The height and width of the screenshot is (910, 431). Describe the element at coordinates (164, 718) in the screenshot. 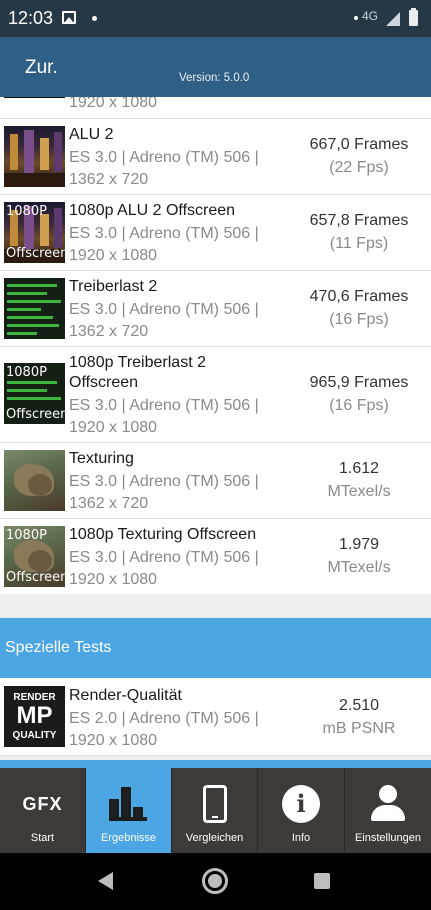

I see `test-api: ES 2.0 | Adreno (TM) 506 |` at that location.